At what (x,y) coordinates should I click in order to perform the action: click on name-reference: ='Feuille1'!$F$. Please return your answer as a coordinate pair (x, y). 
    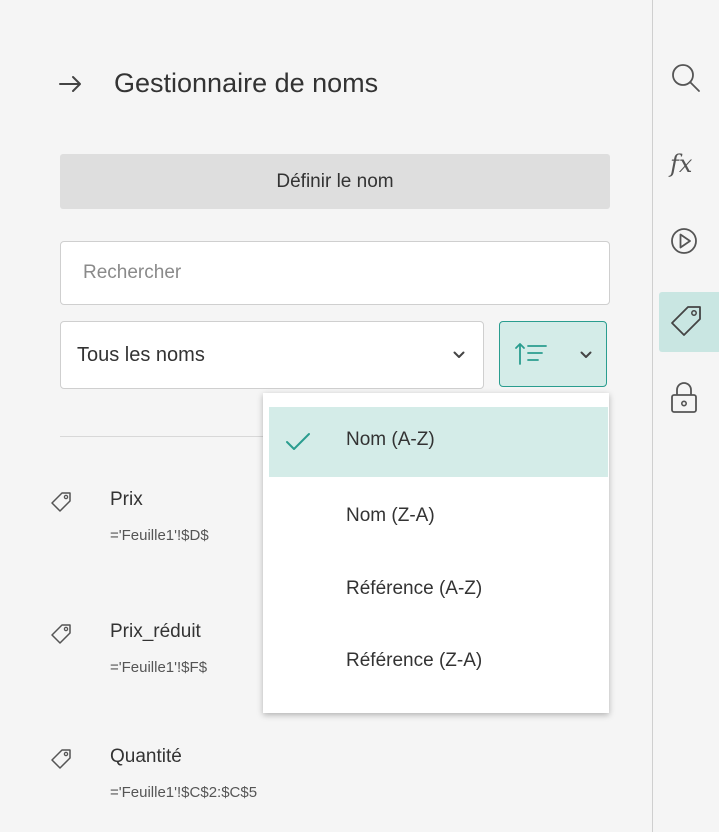
    Looking at the image, I should click on (159, 667).